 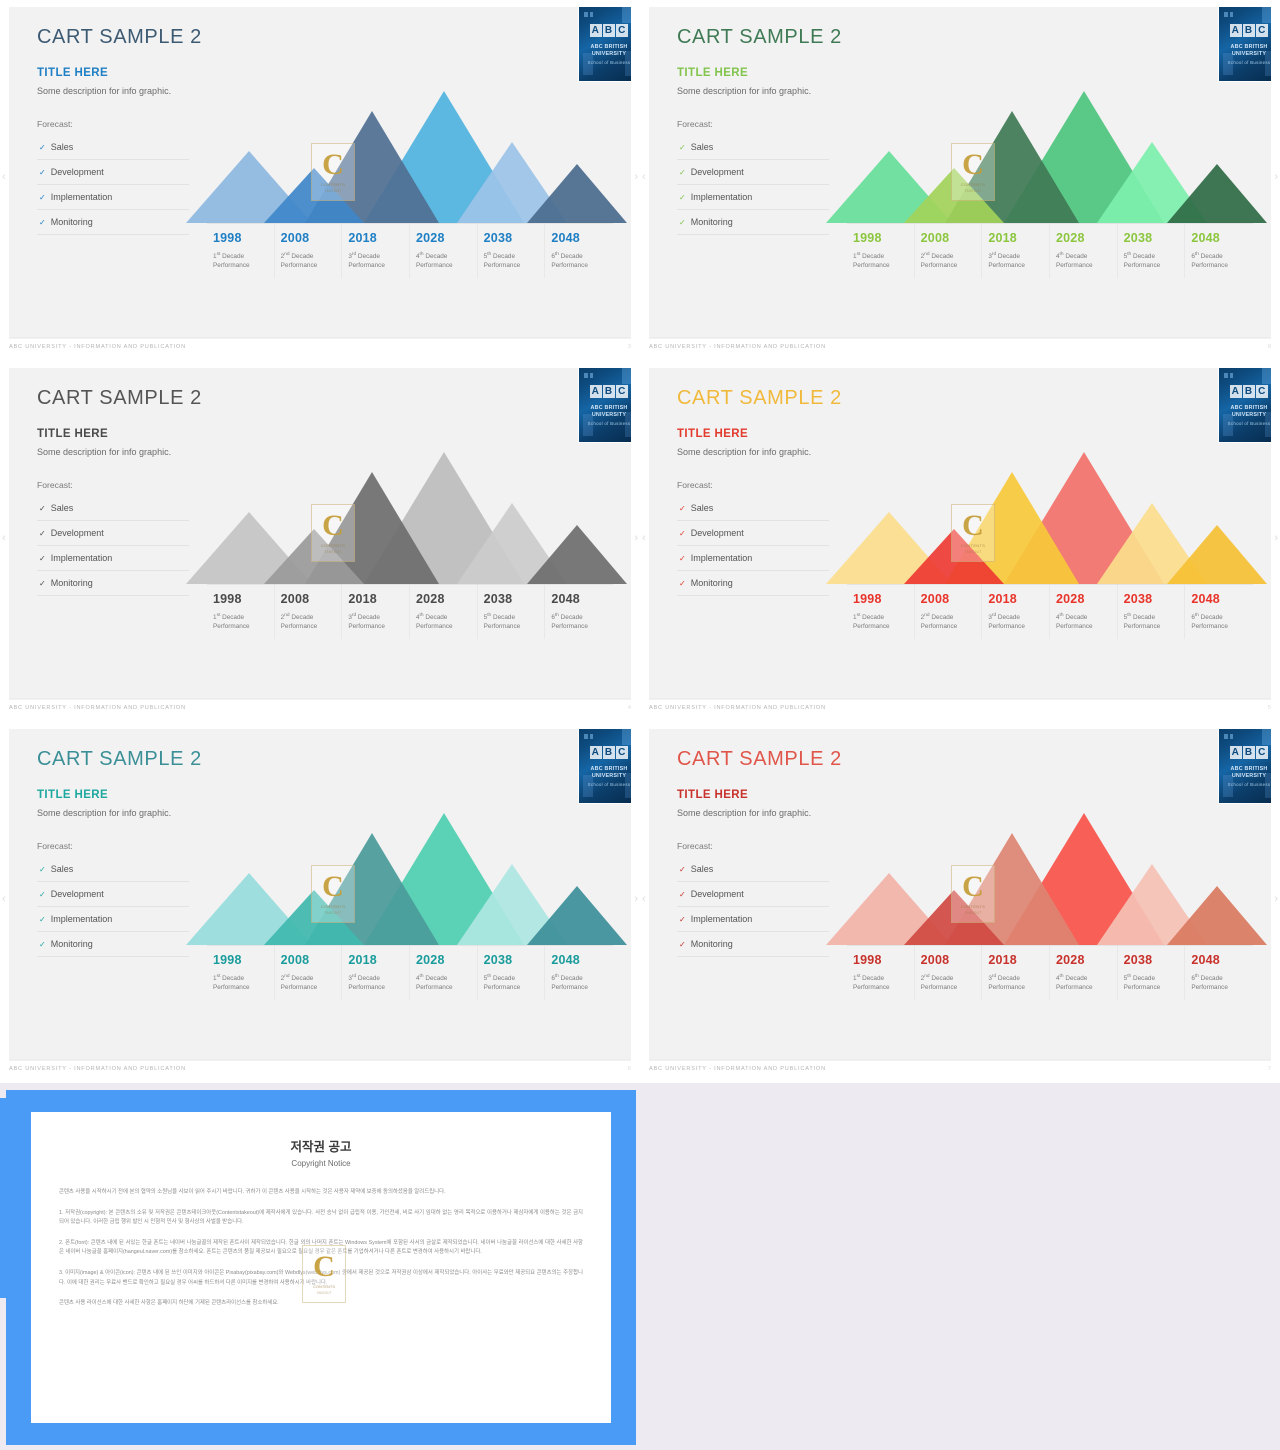 What do you see at coordinates (321, 1163) in the screenshot?
I see `copyright-subtitle: Copyright Notice` at bounding box center [321, 1163].